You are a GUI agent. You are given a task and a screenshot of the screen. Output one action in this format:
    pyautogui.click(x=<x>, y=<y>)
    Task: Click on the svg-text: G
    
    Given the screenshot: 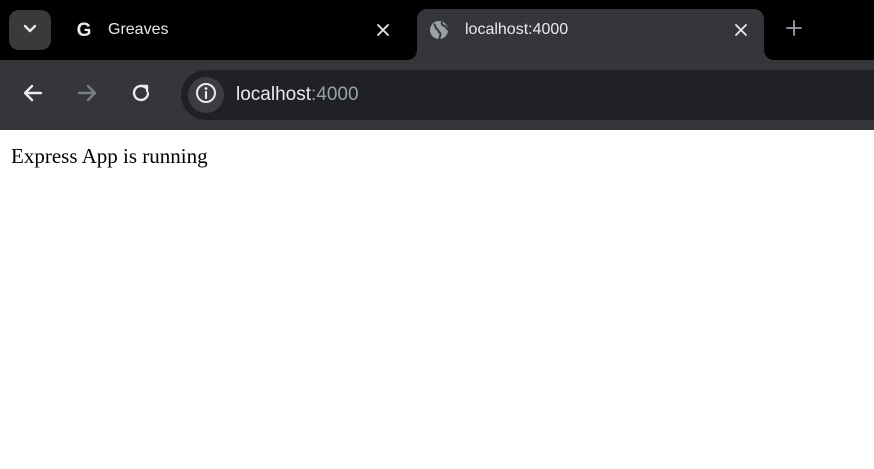 What is the action you would take?
    pyautogui.click(x=84, y=30)
    